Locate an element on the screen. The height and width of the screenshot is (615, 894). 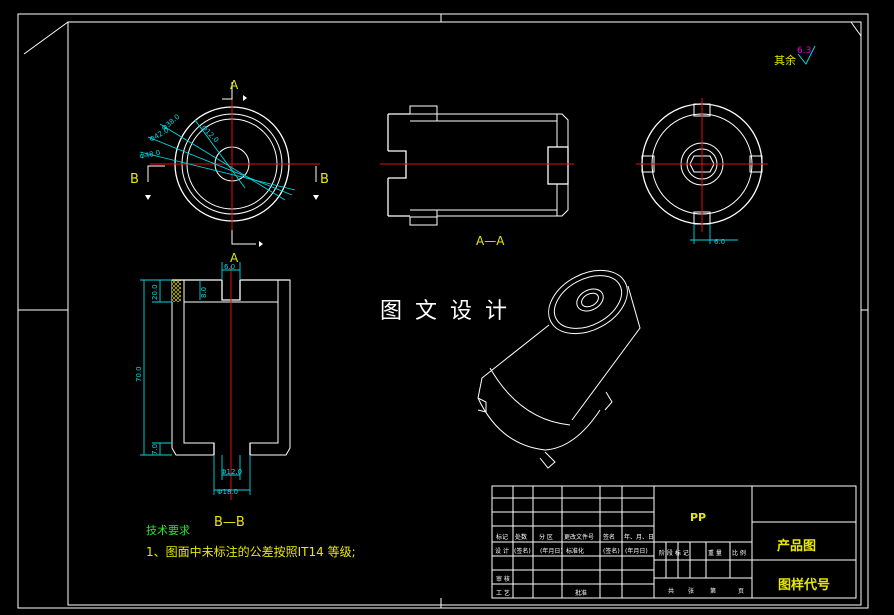
svg-text: 年、月、日 is located at coordinates (639, 537).